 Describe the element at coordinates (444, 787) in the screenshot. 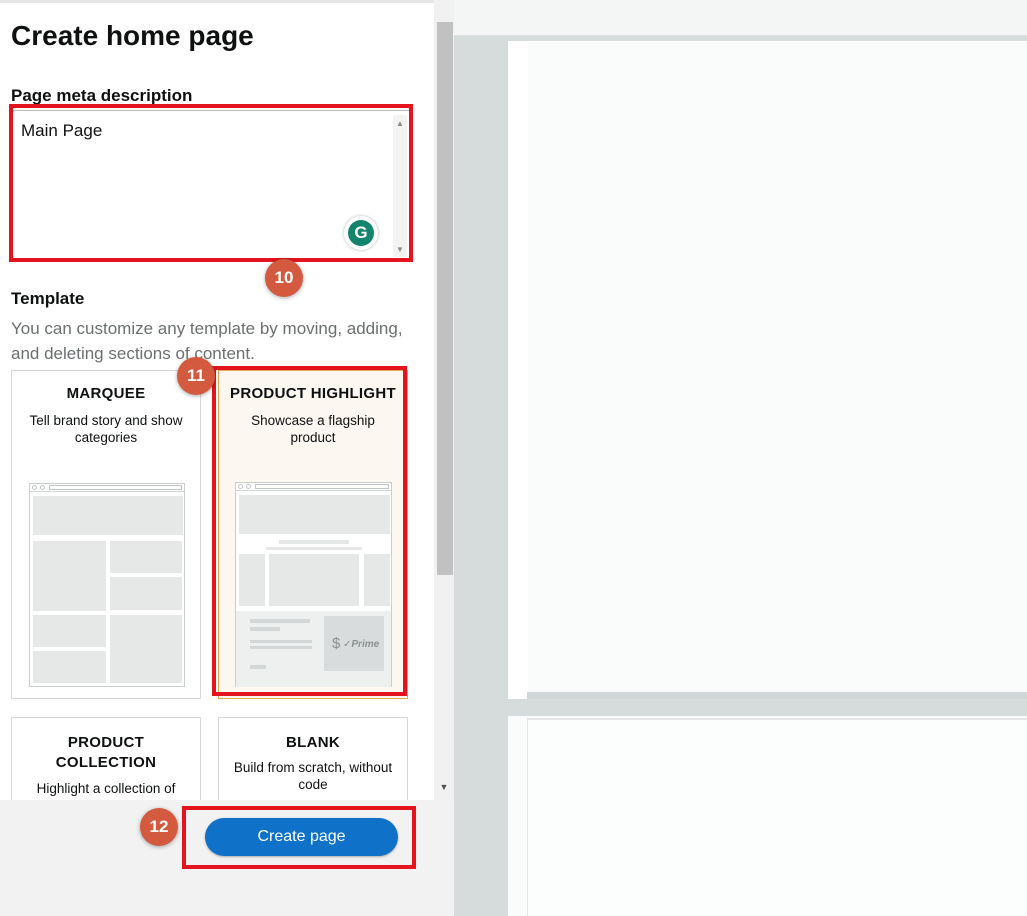

I see `panel-scroll-down-icon: ▼` at that location.